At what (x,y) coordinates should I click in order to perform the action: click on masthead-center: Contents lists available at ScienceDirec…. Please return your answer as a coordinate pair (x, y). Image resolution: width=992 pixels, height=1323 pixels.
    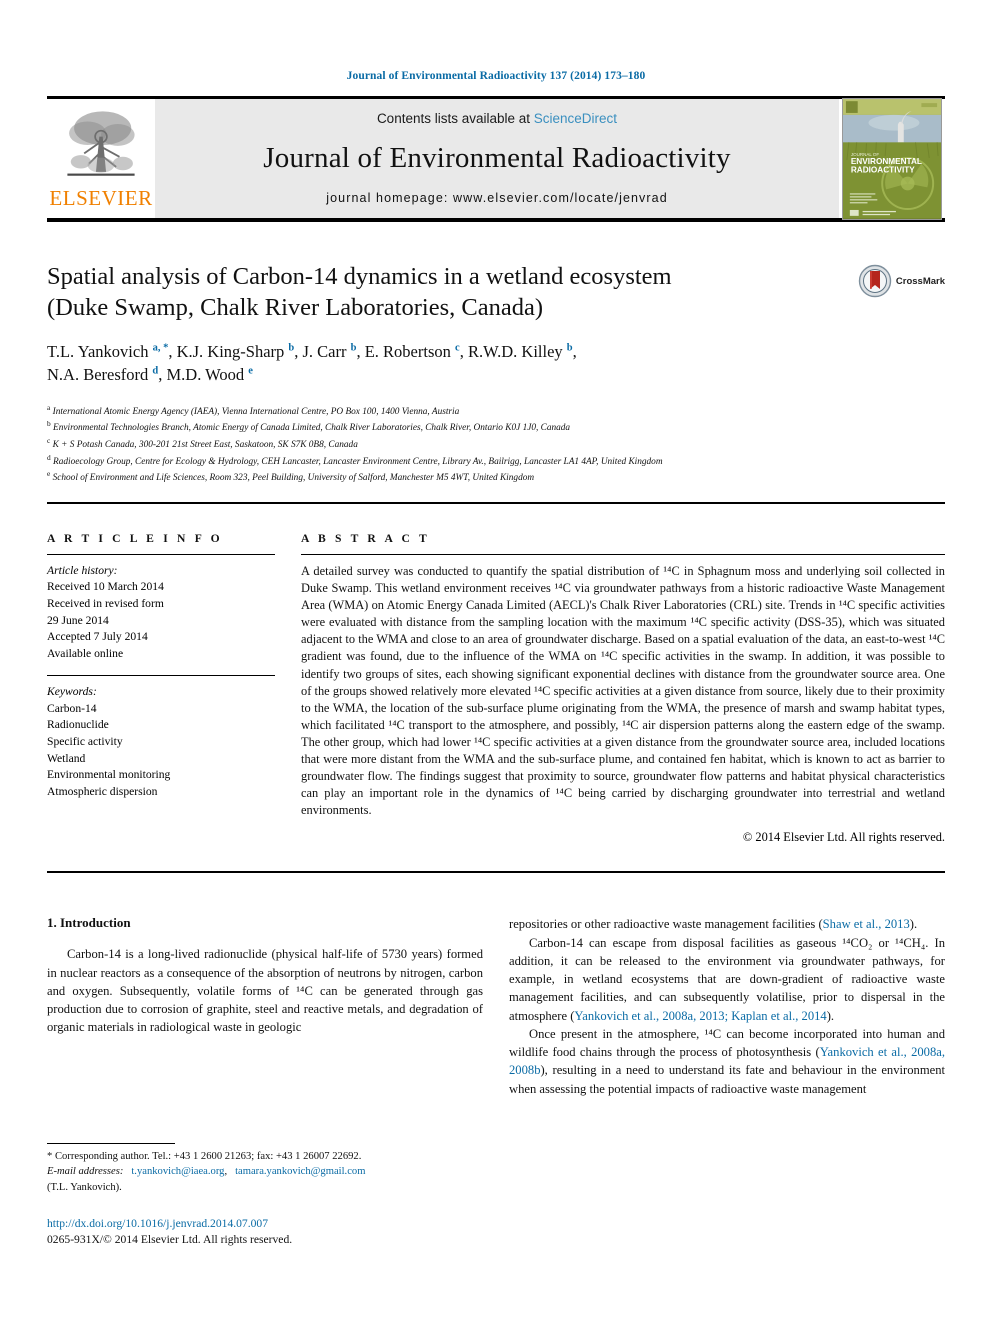
    Looking at the image, I should click on (497, 158).